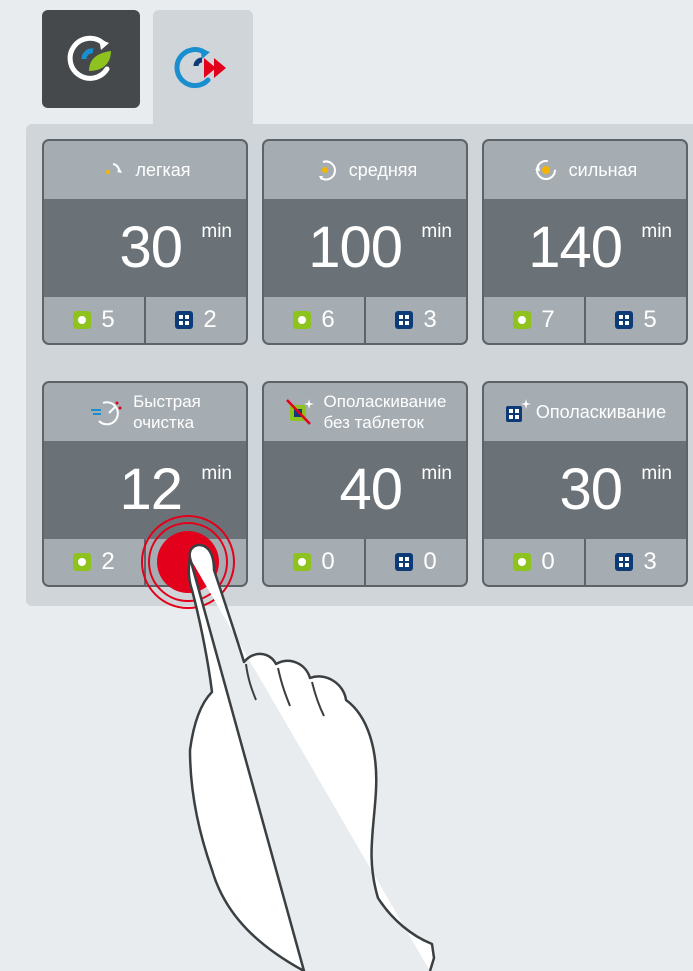  Describe the element at coordinates (94, 562) in the screenshot. I see `green-counter: 2` at that location.